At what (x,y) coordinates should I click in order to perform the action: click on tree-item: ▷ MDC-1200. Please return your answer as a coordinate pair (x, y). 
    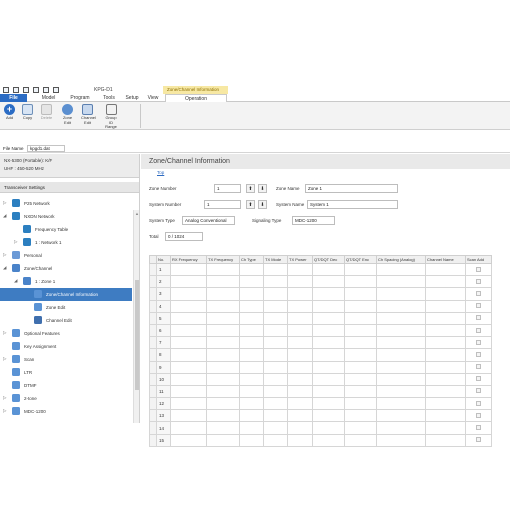
    Looking at the image, I should click on (66, 411).